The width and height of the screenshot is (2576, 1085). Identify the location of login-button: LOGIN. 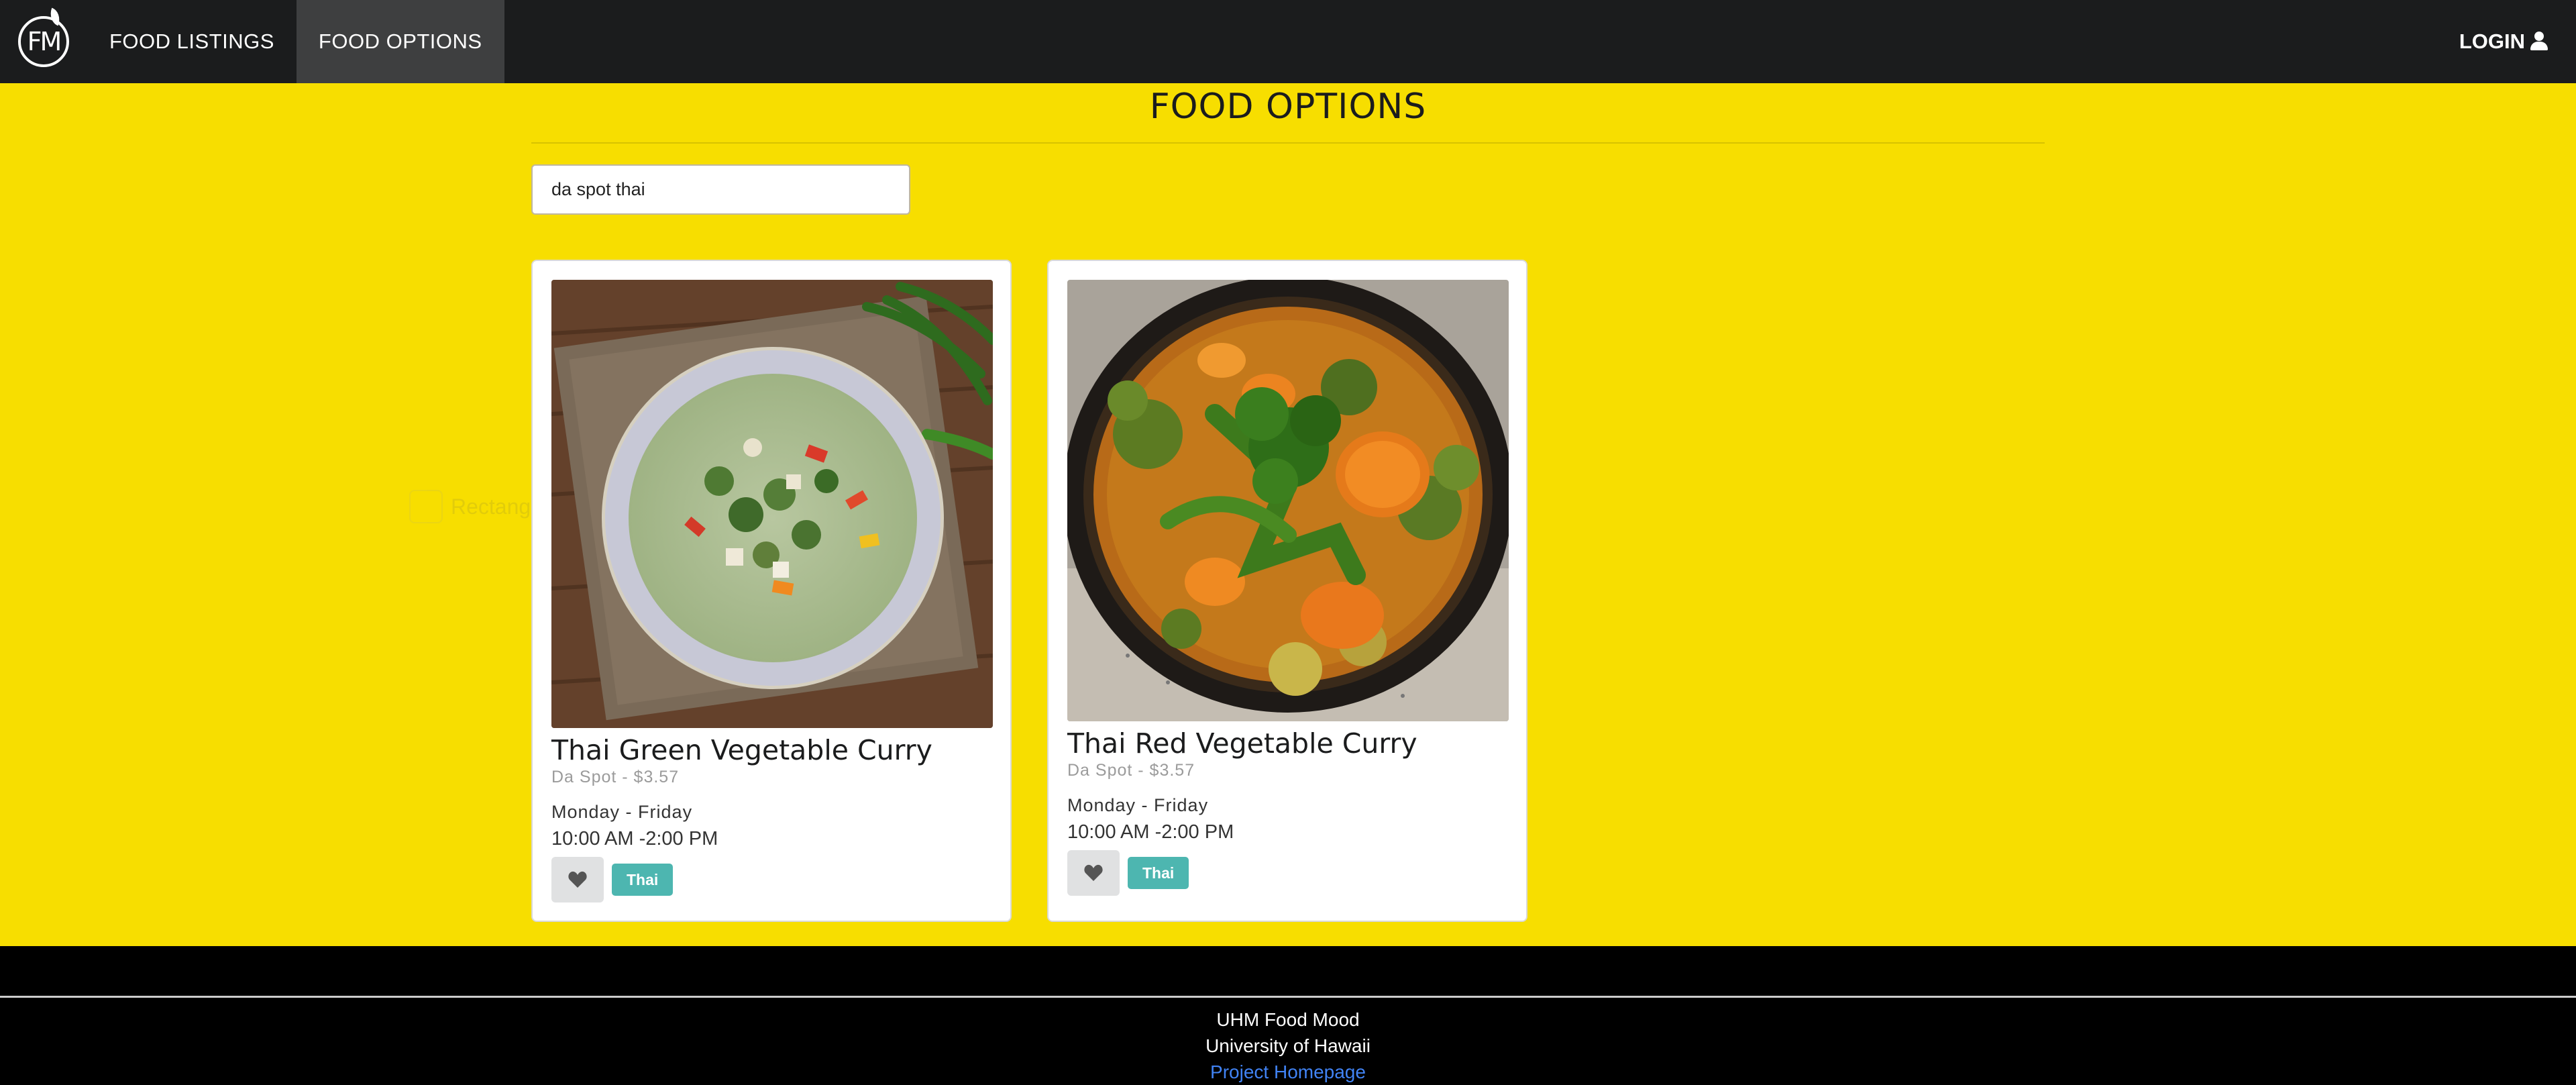
(2504, 41).